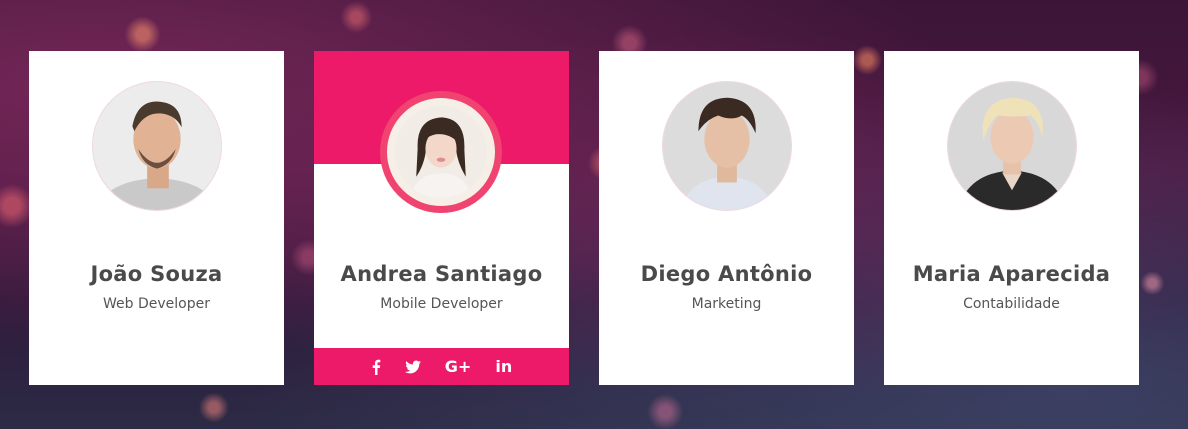  I want to click on avatar-diego-image, so click(727, 146).